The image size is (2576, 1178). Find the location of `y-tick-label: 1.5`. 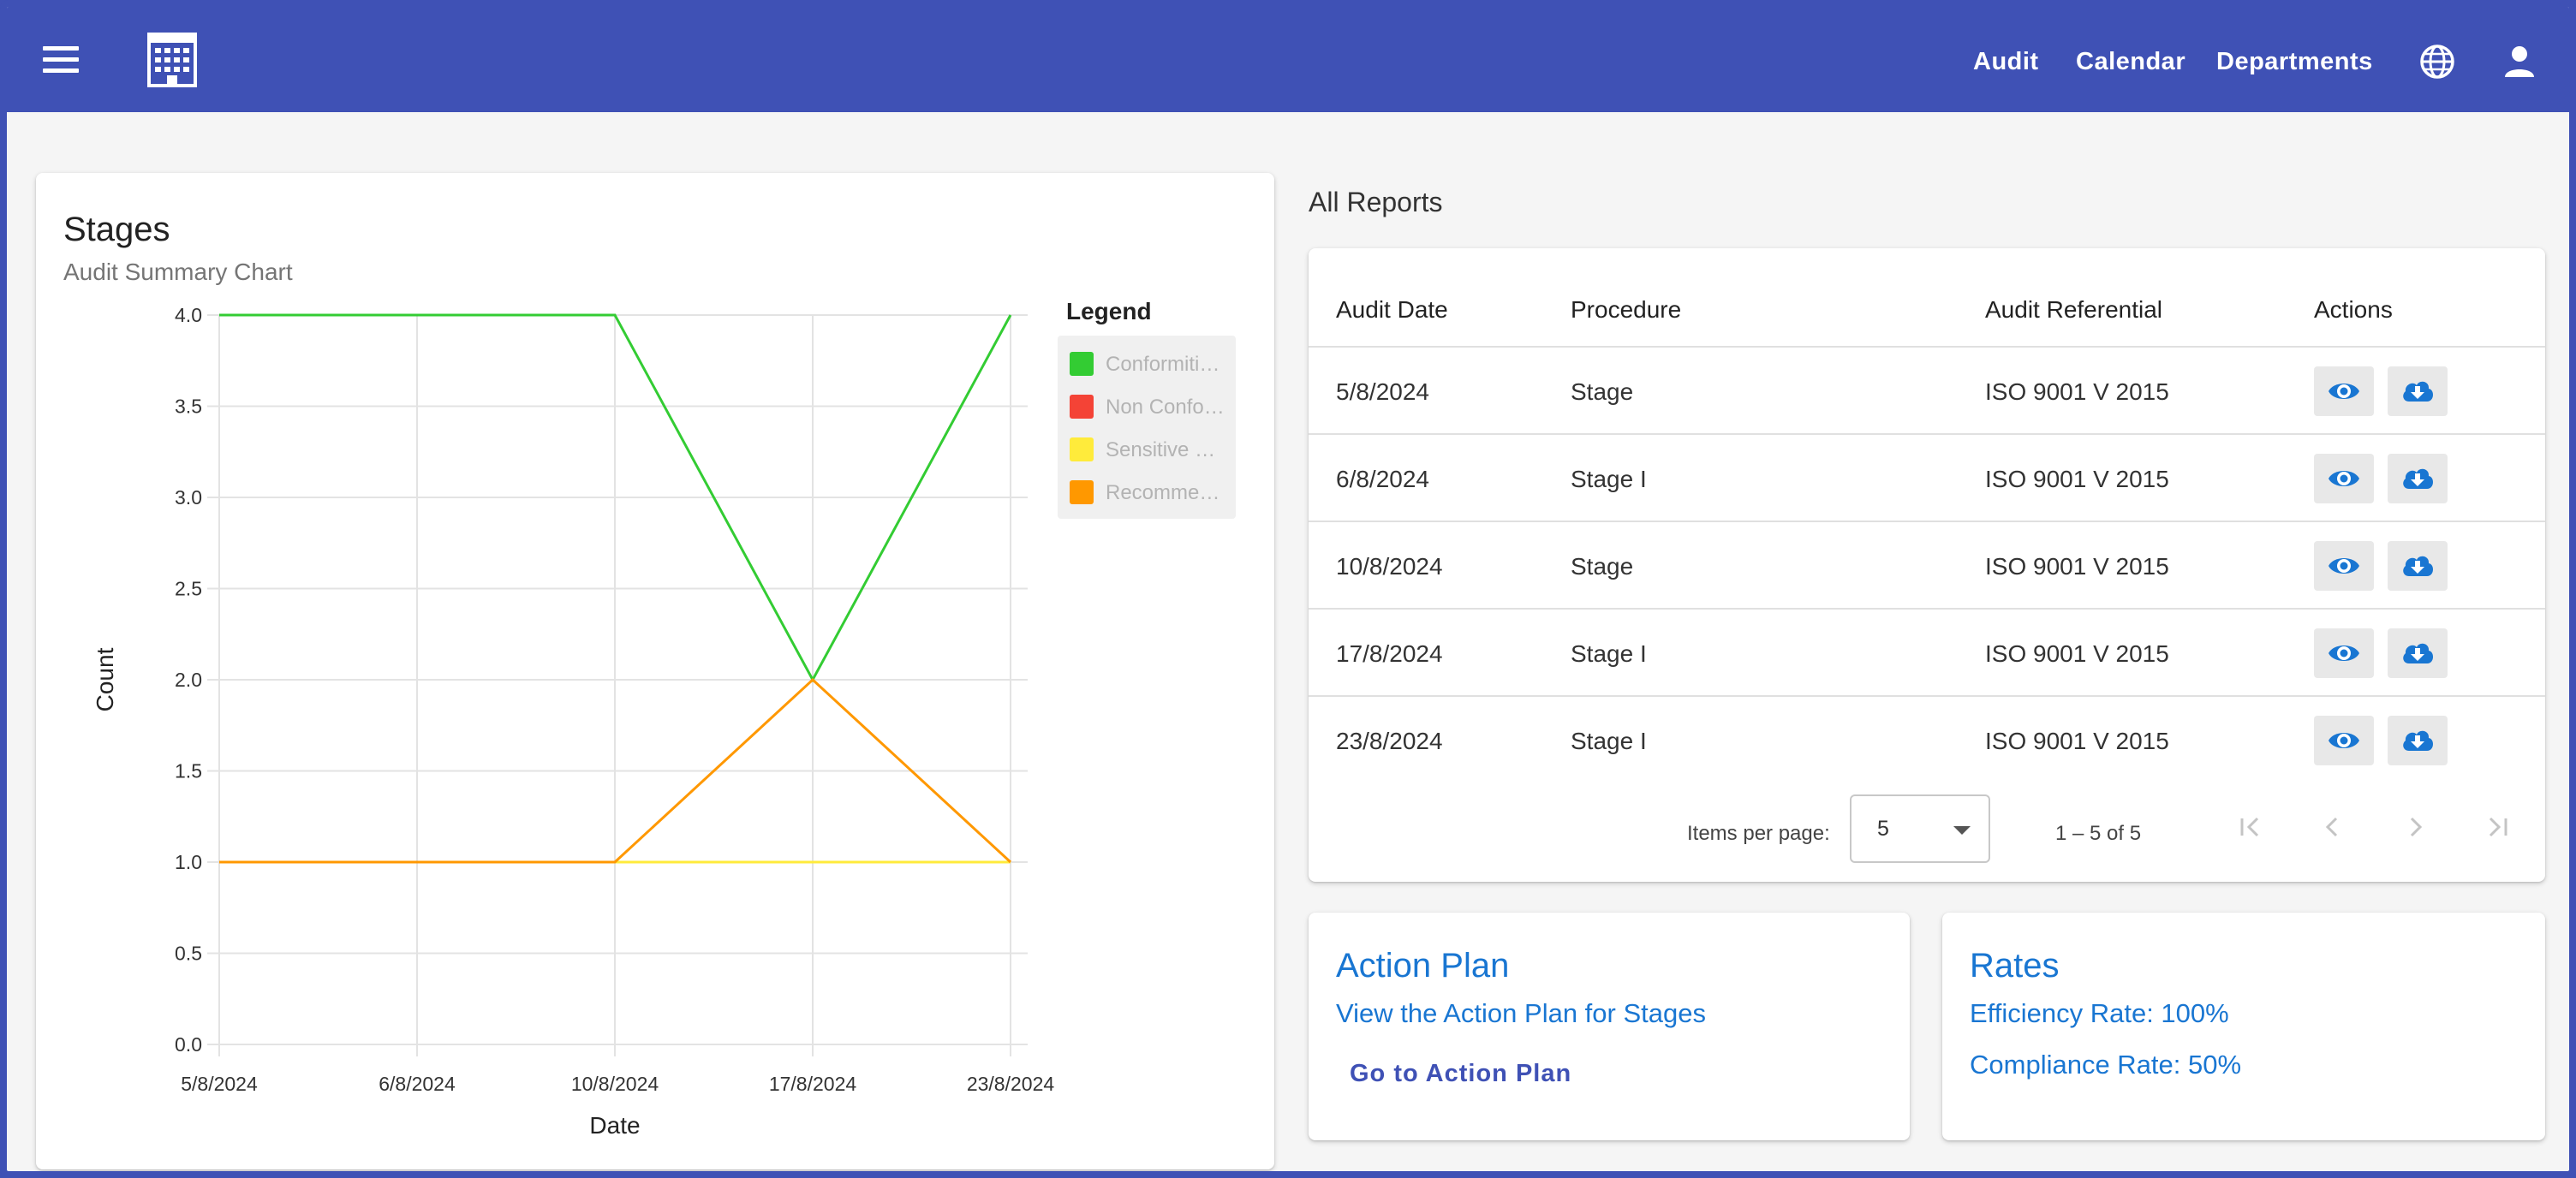

y-tick-label: 1.5 is located at coordinates (188, 771).